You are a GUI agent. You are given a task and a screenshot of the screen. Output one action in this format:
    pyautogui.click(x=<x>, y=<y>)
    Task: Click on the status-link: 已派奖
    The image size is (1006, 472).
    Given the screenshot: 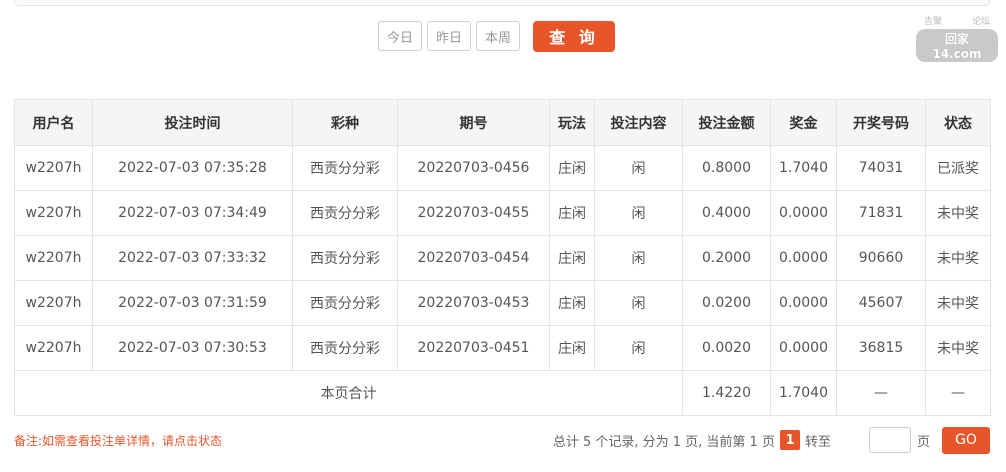 What is the action you would take?
    pyautogui.click(x=958, y=168)
    